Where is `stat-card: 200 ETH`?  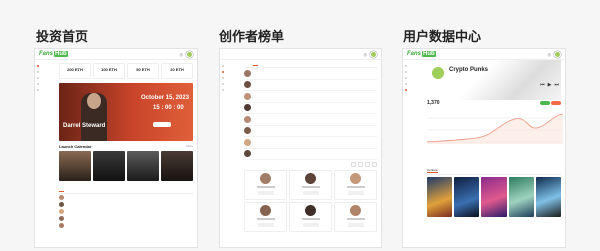 stat-card: 200 ETH is located at coordinates (75, 71).